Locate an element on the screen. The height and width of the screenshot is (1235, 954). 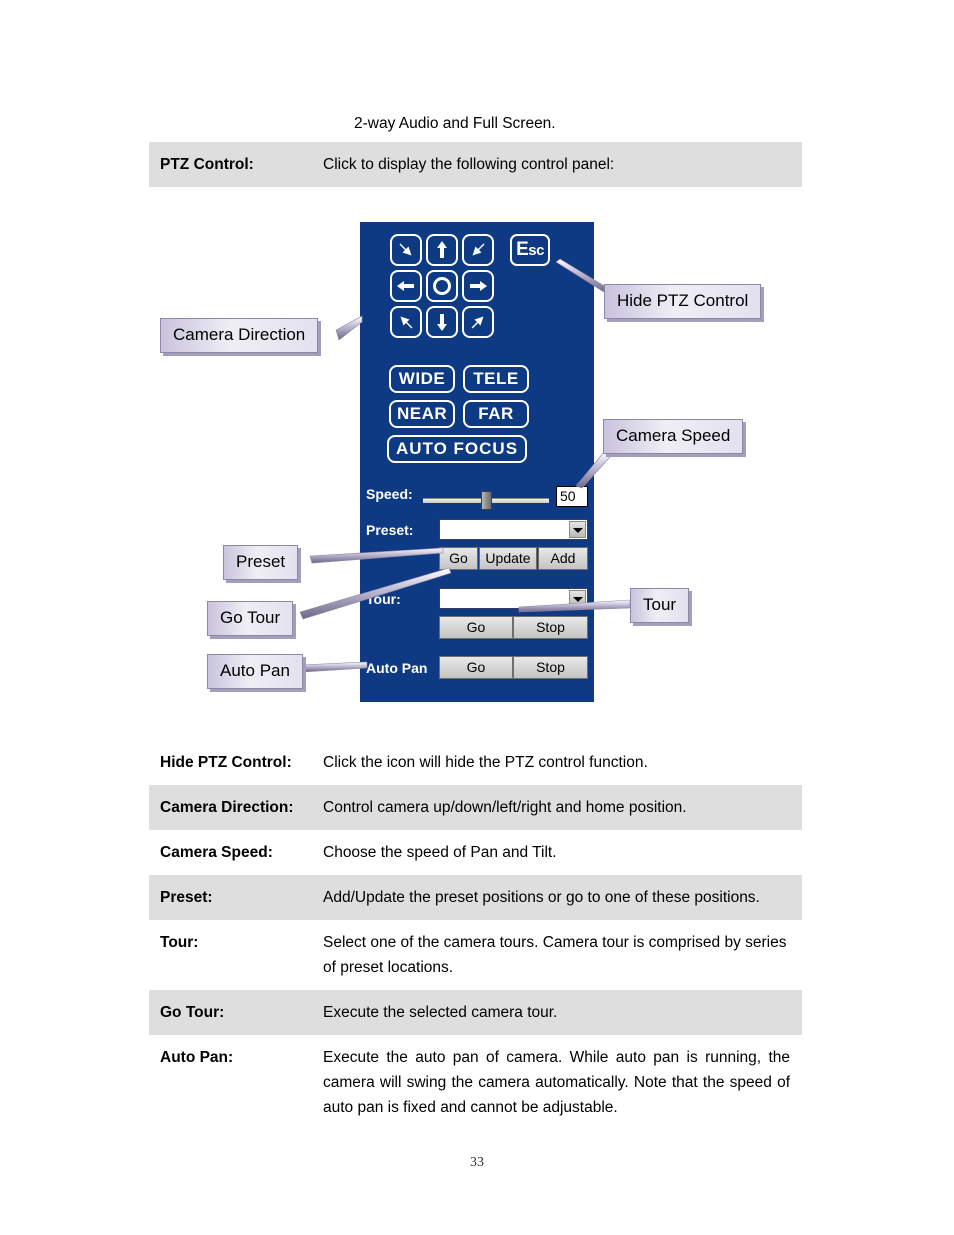
tour-go-button: Go is located at coordinates (476, 627).